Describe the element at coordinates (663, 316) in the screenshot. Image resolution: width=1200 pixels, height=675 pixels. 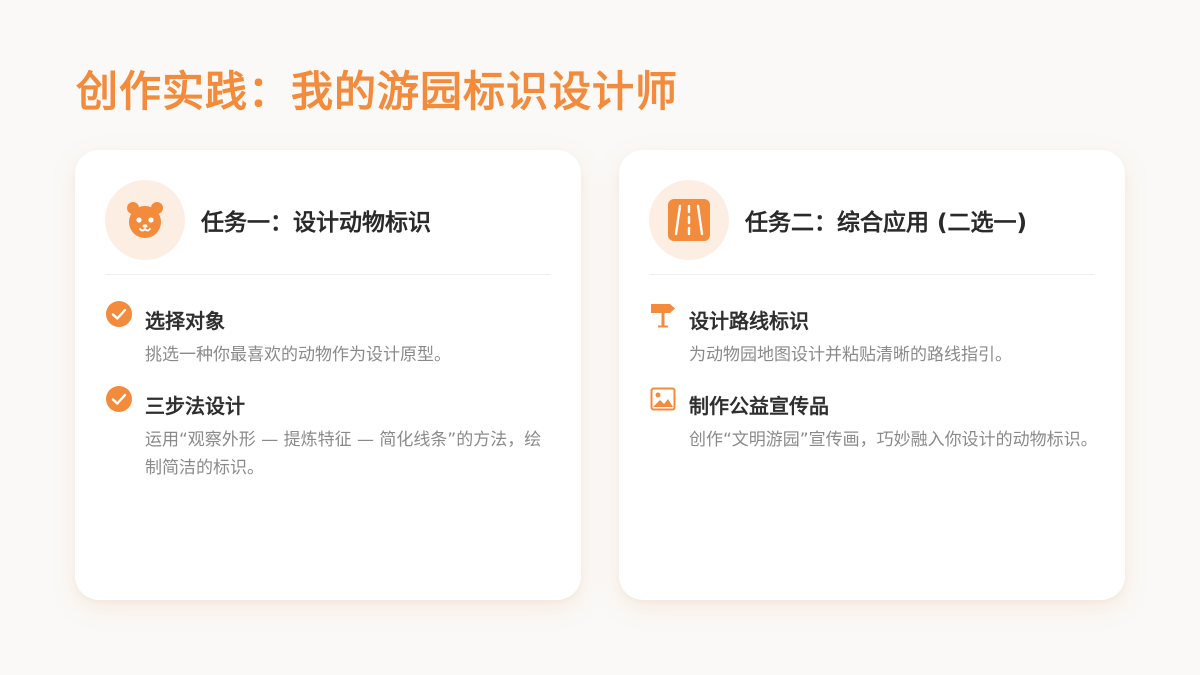
I see `signpost-icon` at that location.